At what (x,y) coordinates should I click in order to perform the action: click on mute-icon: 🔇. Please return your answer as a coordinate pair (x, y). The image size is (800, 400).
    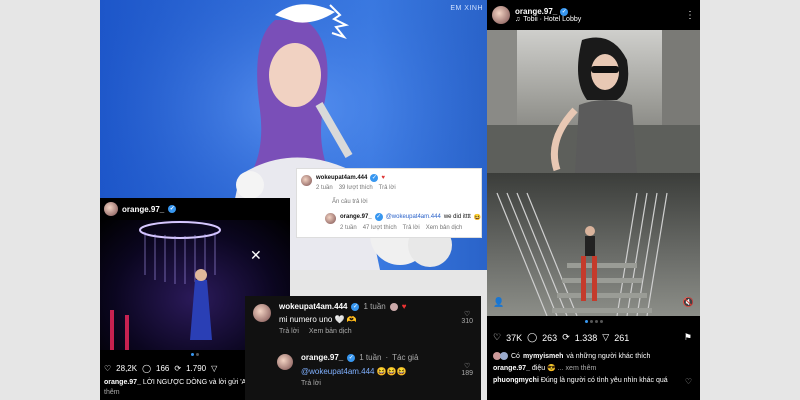
    Looking at the image, I should click on (688, 302).